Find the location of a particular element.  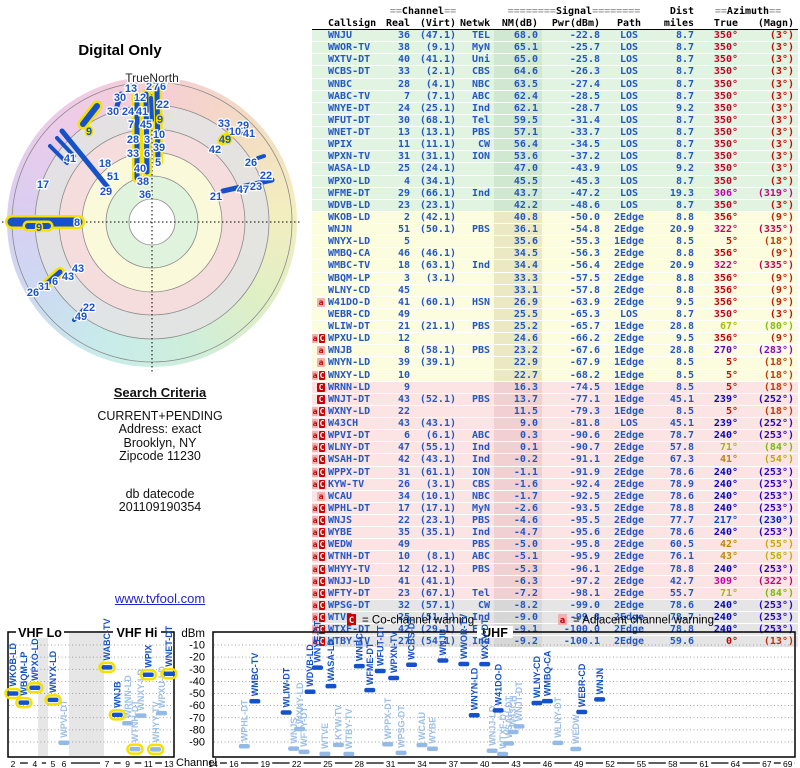

warning-badges: a is located at coordinates (319, 362).